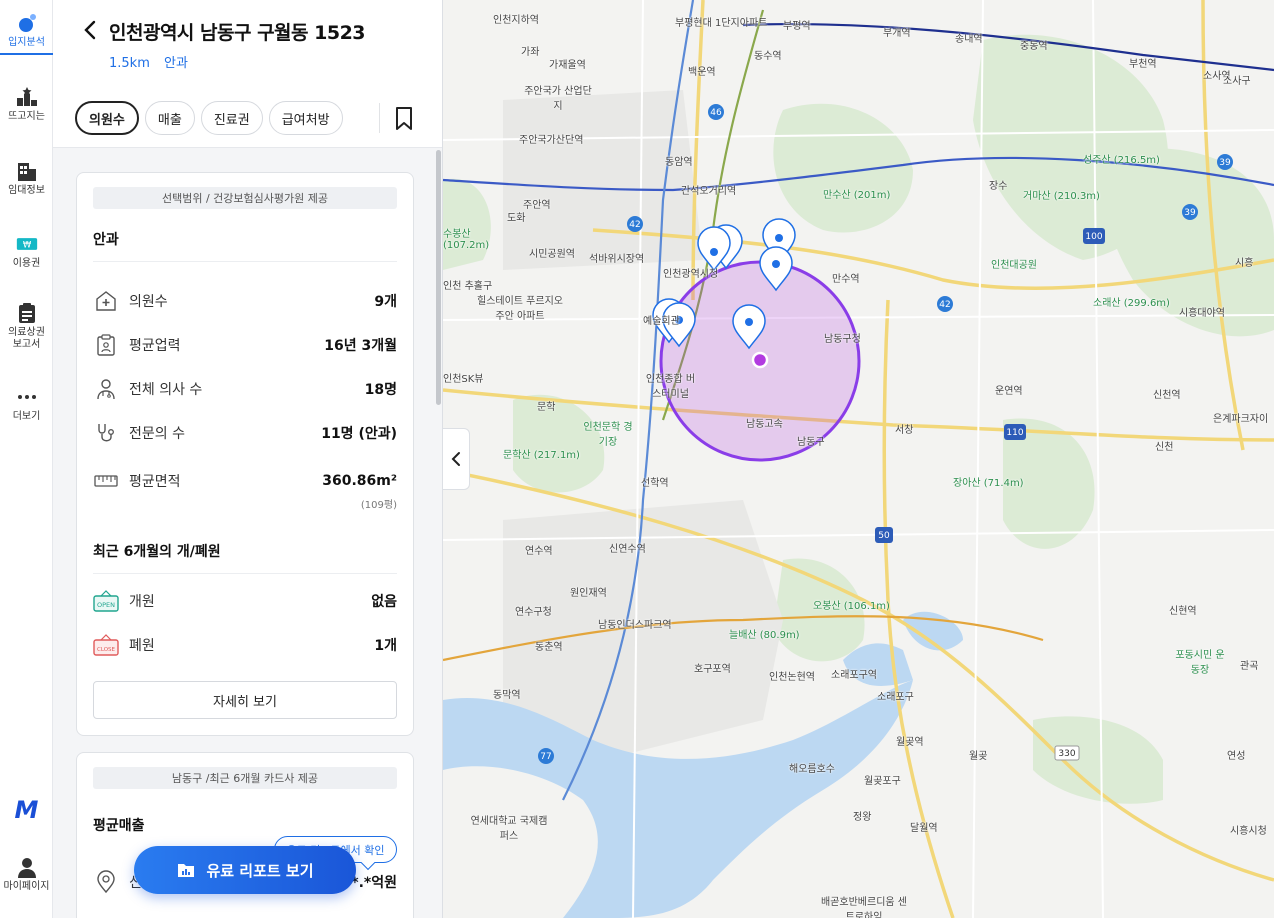 The width and height of the screenshot is (1274, 918). I want to click on map-label: 중동역, so click(1034, 46).